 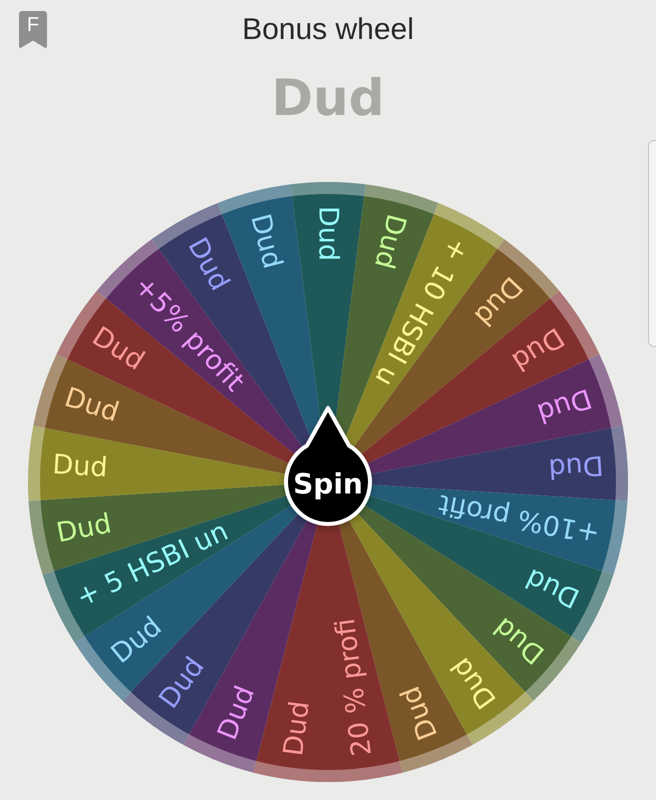 What do you see at coordinates (328, 98) in the screenshot?
I see `result-text: Dud` at bounding box center [328, 98].